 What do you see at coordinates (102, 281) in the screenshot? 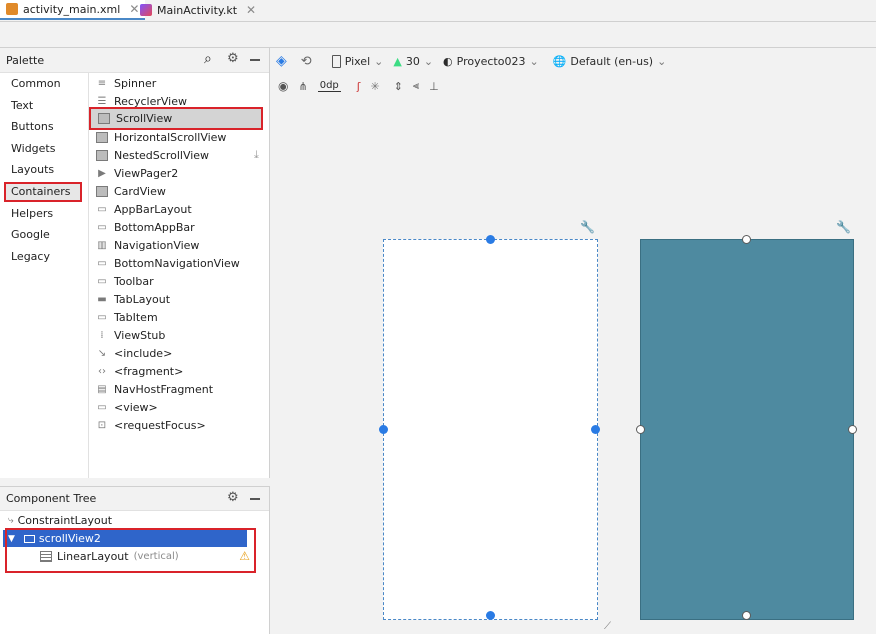
I see `toolbar-icon: ▭` at bounding box center [102, 281].